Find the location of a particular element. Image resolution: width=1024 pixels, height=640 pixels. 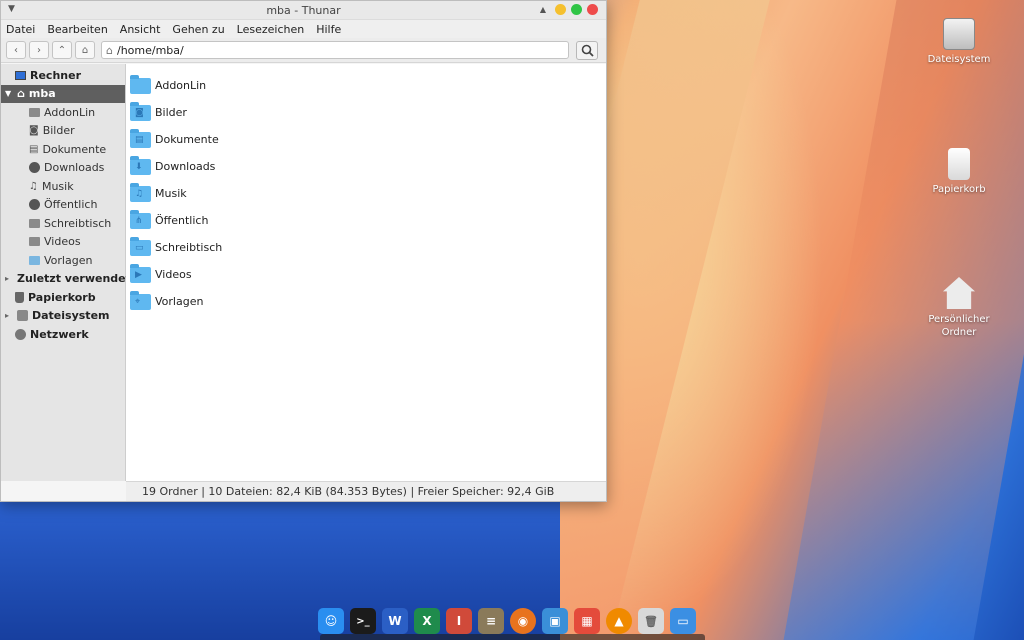

sidebar-item-label: Videos is located at coordinates (62, 242).